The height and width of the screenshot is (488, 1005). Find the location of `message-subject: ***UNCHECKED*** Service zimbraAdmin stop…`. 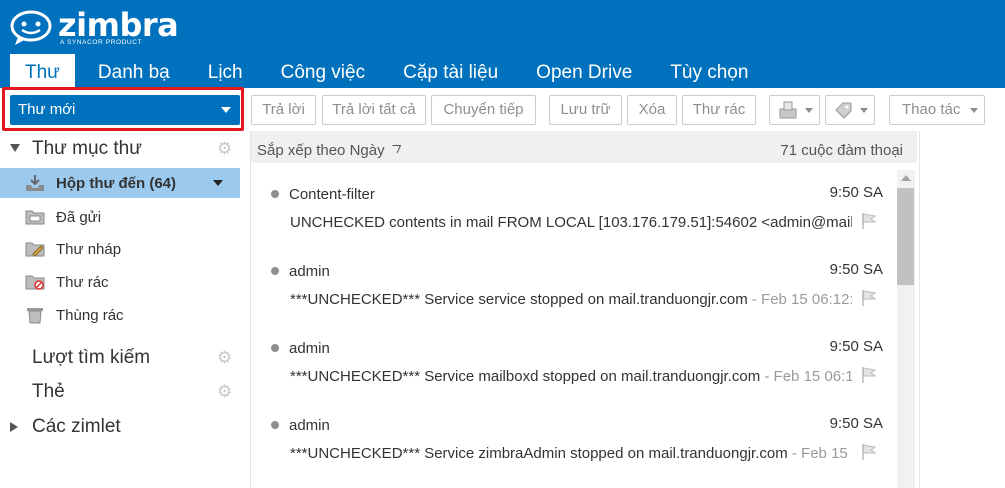

message-subject: ***UNCHECKED*** Service zimbraAdmin stop… is located at coordinates (539, 453).